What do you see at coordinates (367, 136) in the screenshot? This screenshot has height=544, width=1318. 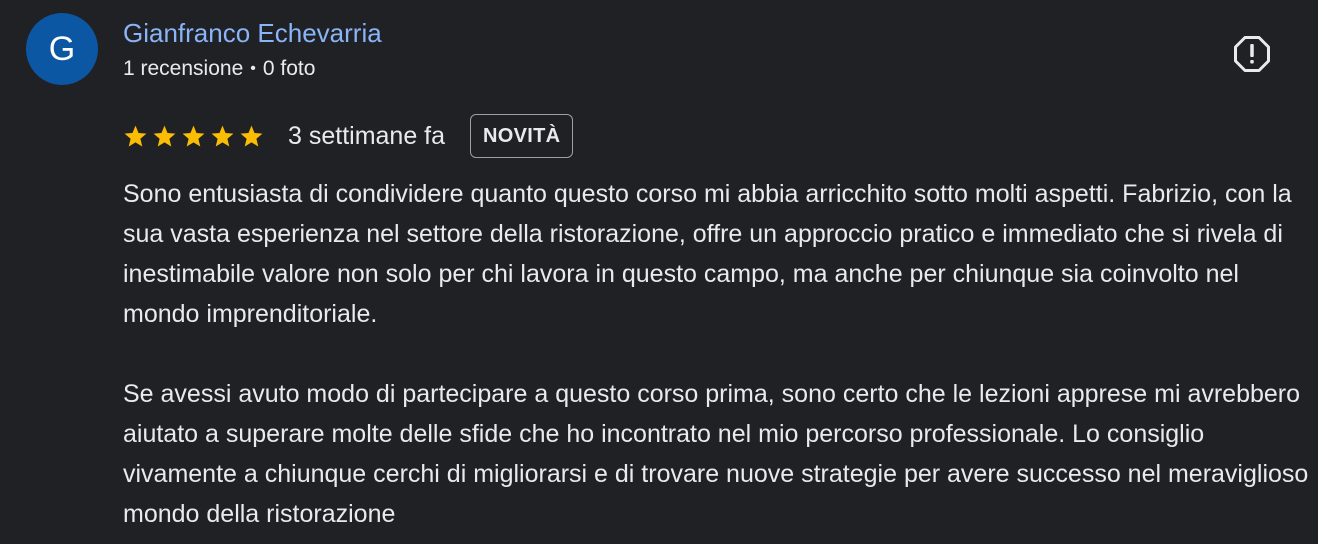 I see `review-time: 3 settimane fa` at bounding box center [367, 136].